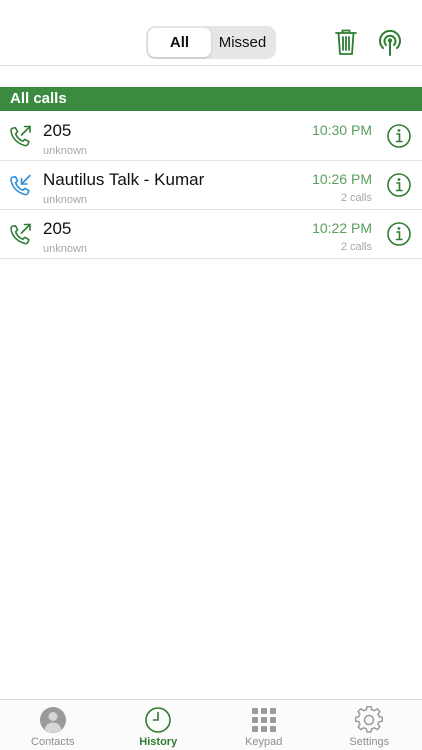 The image size is (422, 750). What do you see at coordinates (390, 42) in the screenshot?
I see `antenna-icon` at bounding box center [390, 42].